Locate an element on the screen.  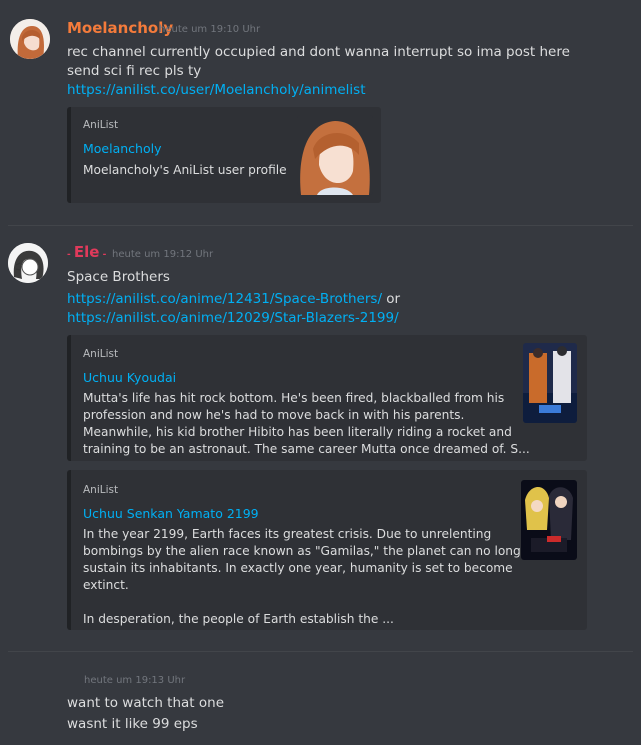
description-line is located at coordinates (308, 602).